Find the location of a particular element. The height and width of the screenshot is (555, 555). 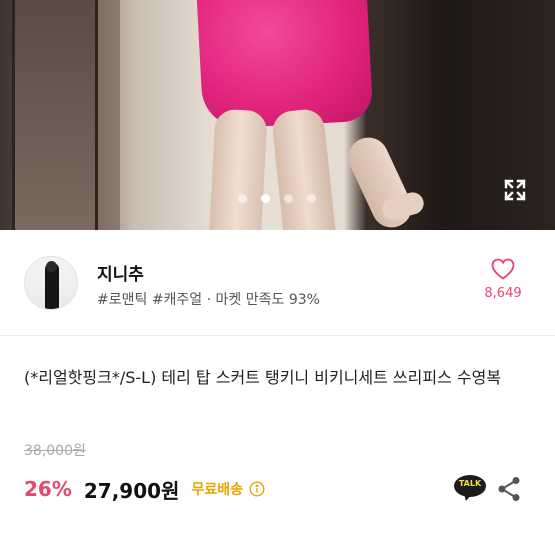

pink-skirt is located at coordinates (285, 65).